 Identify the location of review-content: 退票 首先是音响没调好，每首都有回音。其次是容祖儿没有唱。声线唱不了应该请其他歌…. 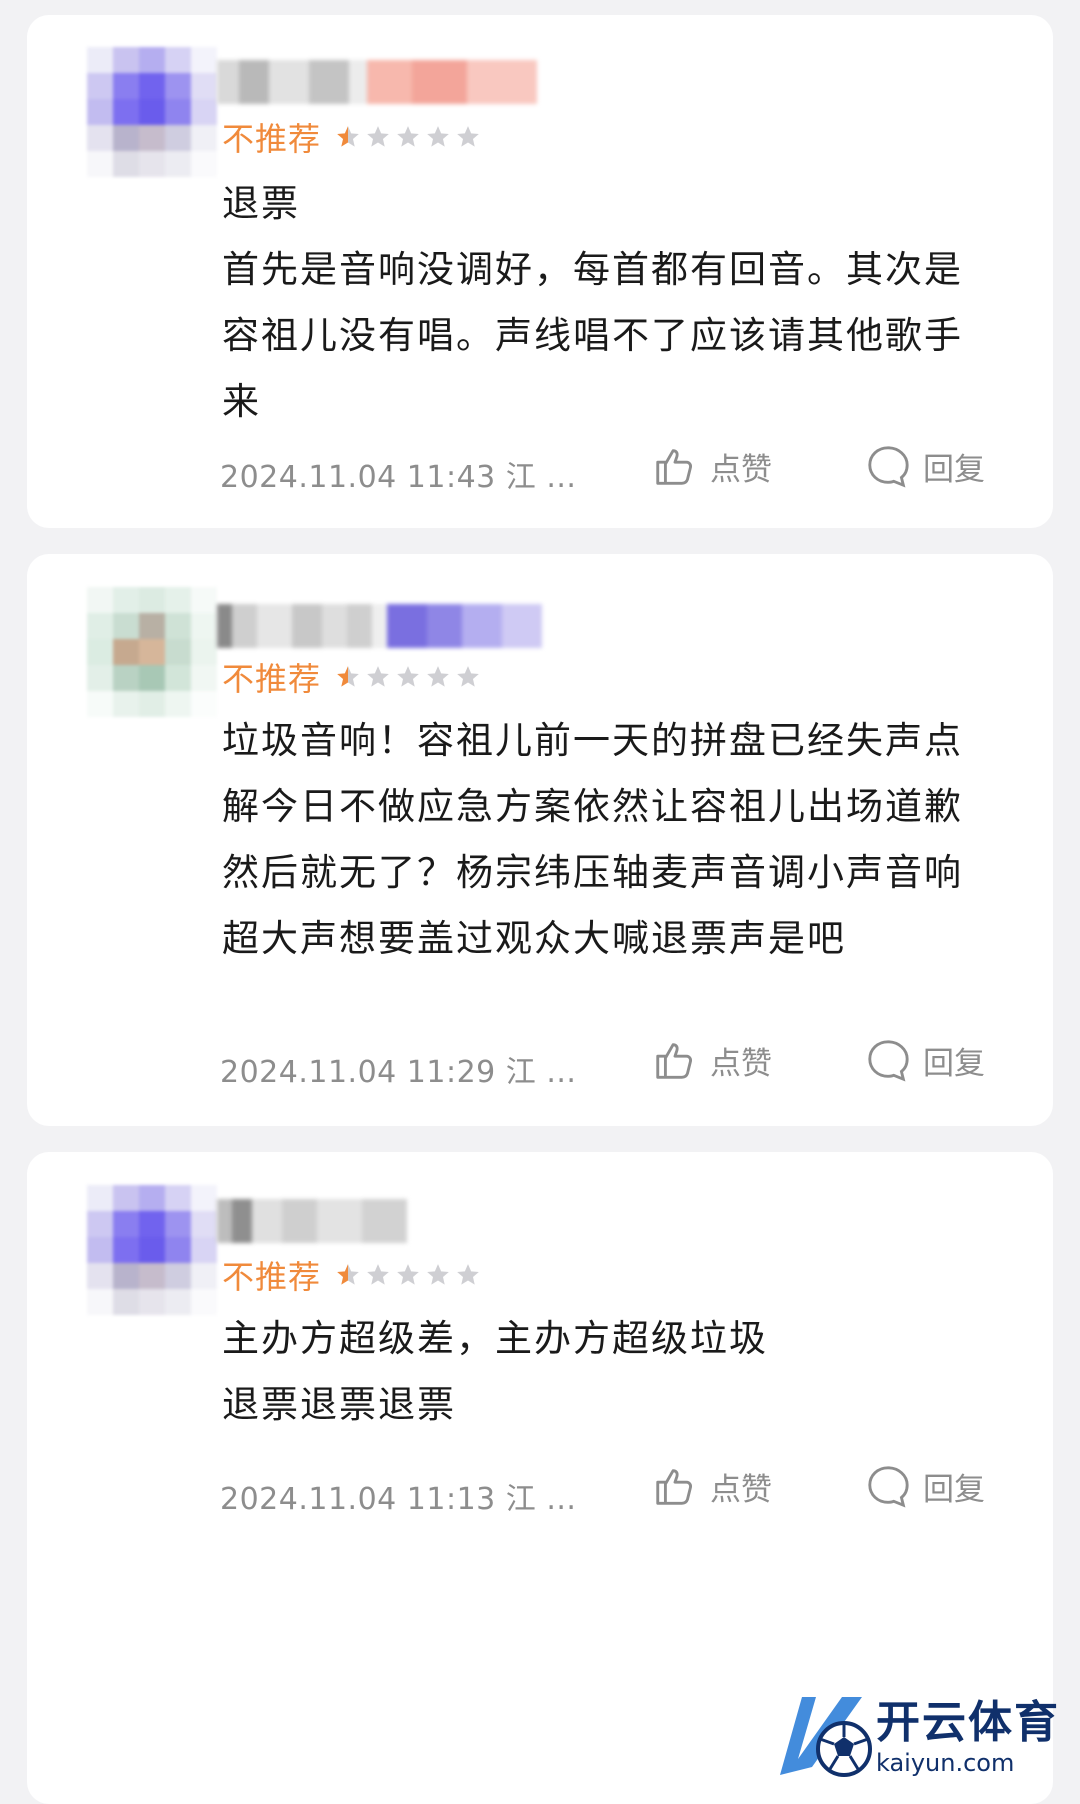
(607, 303).